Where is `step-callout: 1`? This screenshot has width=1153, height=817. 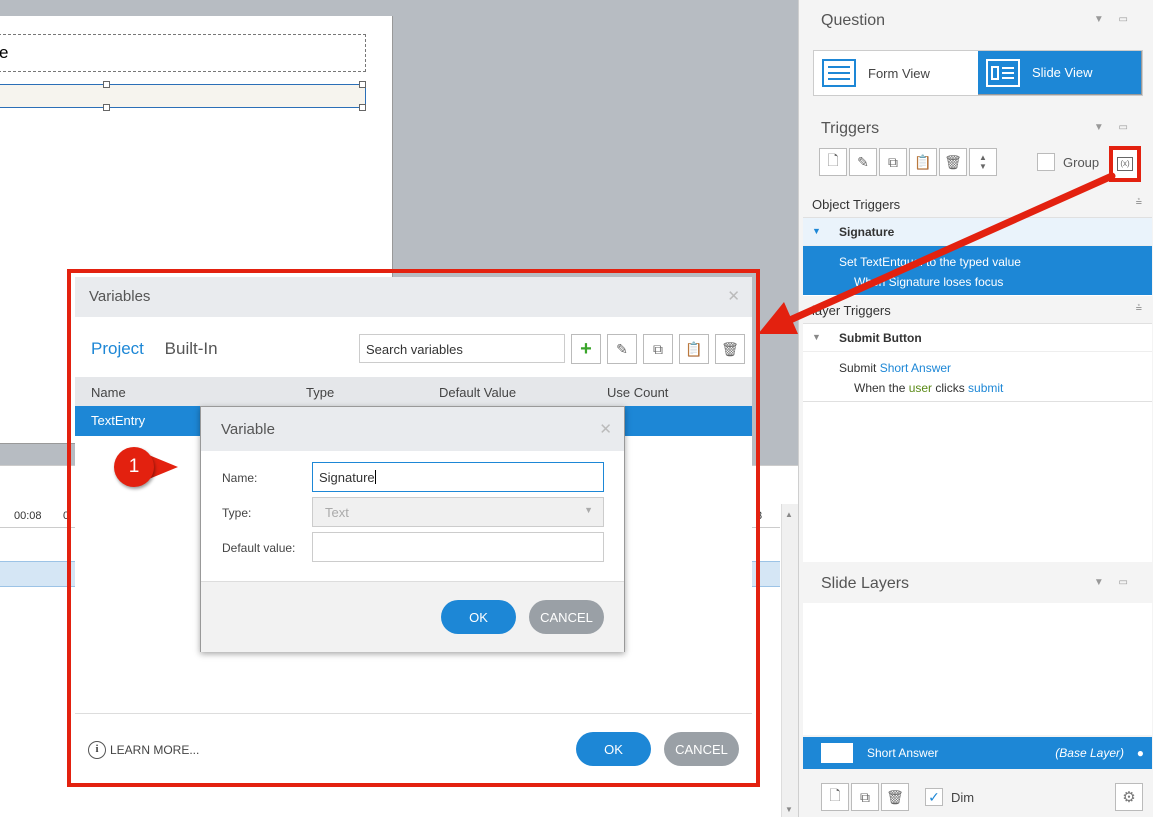
step-callout: 1 is located at coordinates (146, 467).